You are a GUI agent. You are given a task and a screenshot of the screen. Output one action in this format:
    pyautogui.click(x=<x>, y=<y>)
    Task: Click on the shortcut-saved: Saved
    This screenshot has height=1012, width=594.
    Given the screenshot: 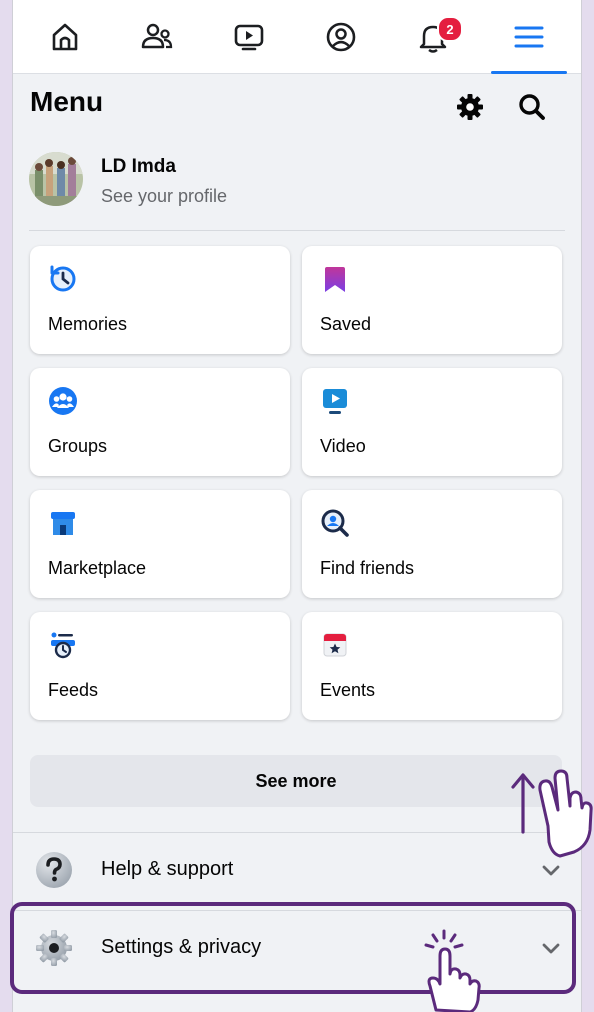 What is the action you would take?
    pyautogui.click(x=432, y=300)
    